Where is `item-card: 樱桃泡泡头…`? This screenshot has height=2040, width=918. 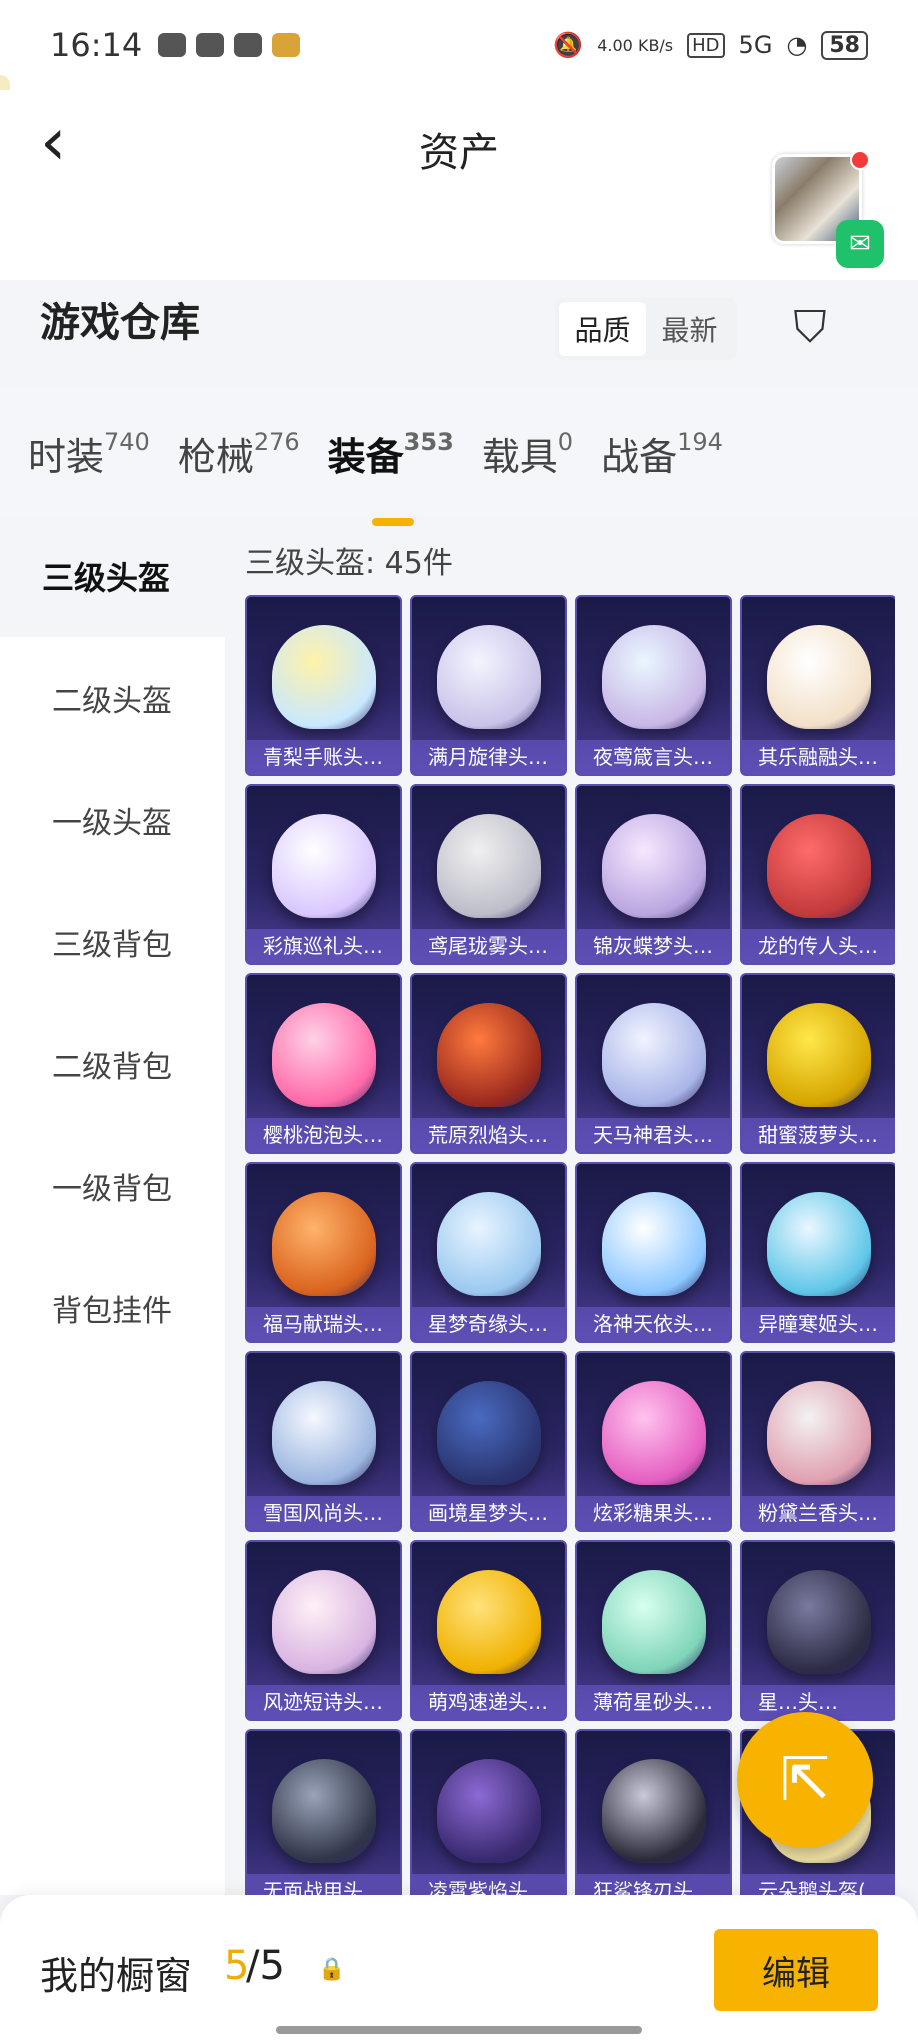 item-card: 樱桃泡泡头… is located at coordinates (323, 1063).